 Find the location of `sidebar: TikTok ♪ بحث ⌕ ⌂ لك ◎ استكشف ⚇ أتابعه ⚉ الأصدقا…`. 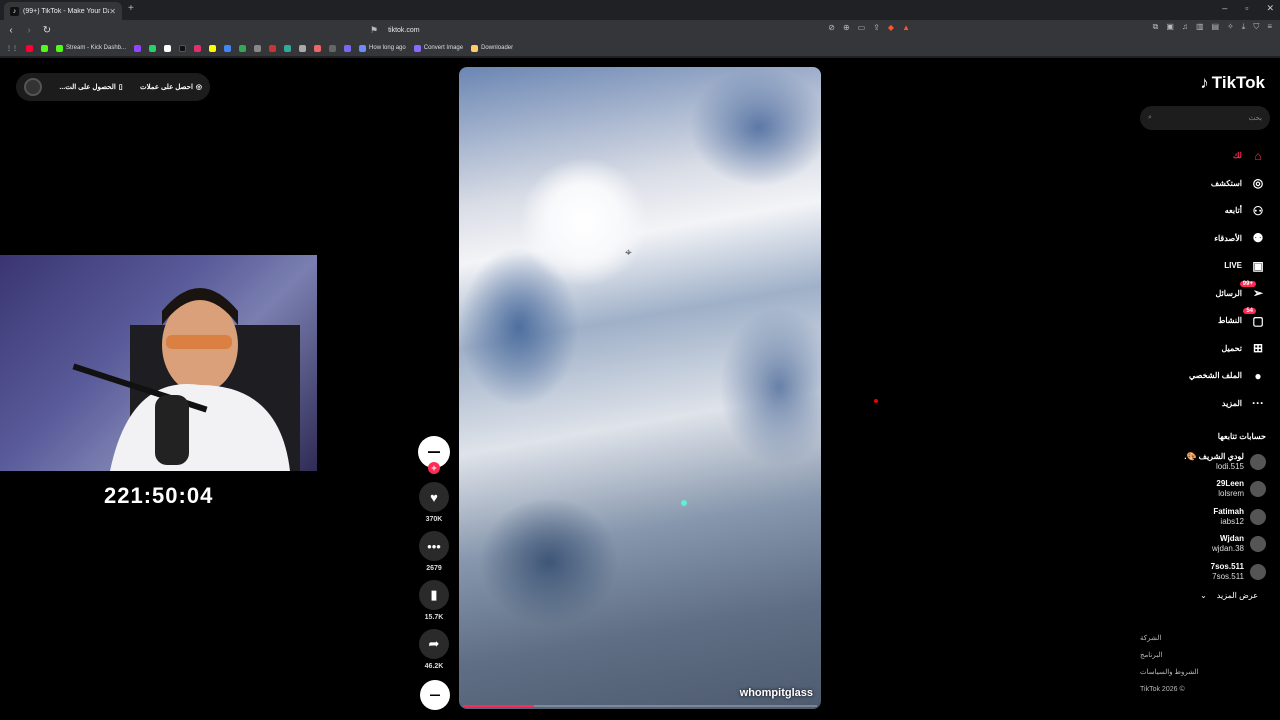

sidebar: TikTok ♪ بحث ⌕ ⌂ لك ◎ استكشف ⚇ أتابعه ⚉ الأصدقا… is located at coordinates (1210, 389).